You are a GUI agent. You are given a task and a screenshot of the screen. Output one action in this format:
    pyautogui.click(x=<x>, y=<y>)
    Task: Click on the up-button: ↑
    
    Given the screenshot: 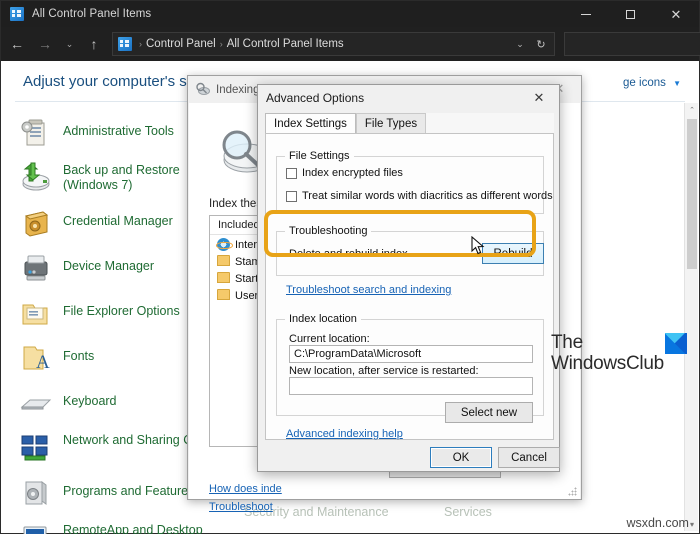 What is the action you would take?
    pyautogui.click(x=94, y=44)
    